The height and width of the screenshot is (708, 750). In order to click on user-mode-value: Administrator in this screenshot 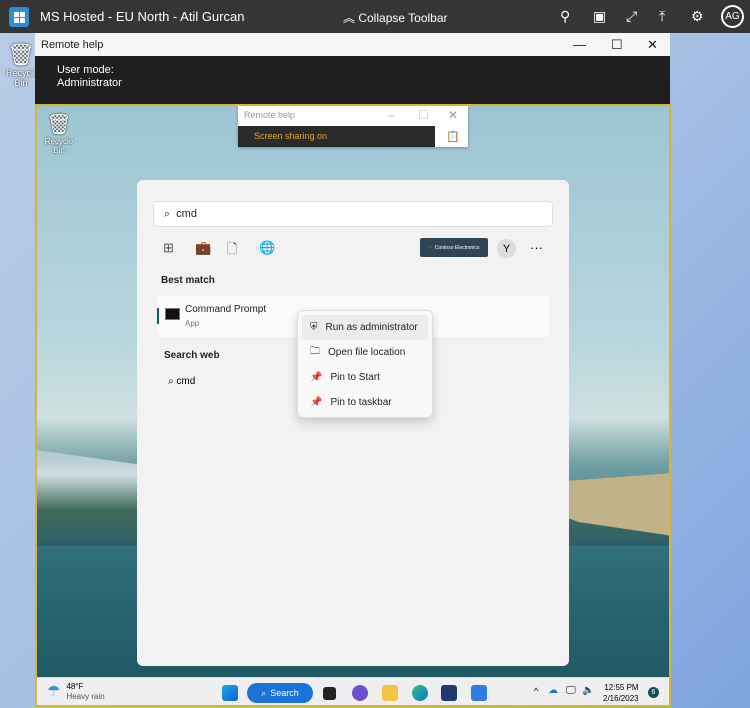, I will do `click(89, 83)`.